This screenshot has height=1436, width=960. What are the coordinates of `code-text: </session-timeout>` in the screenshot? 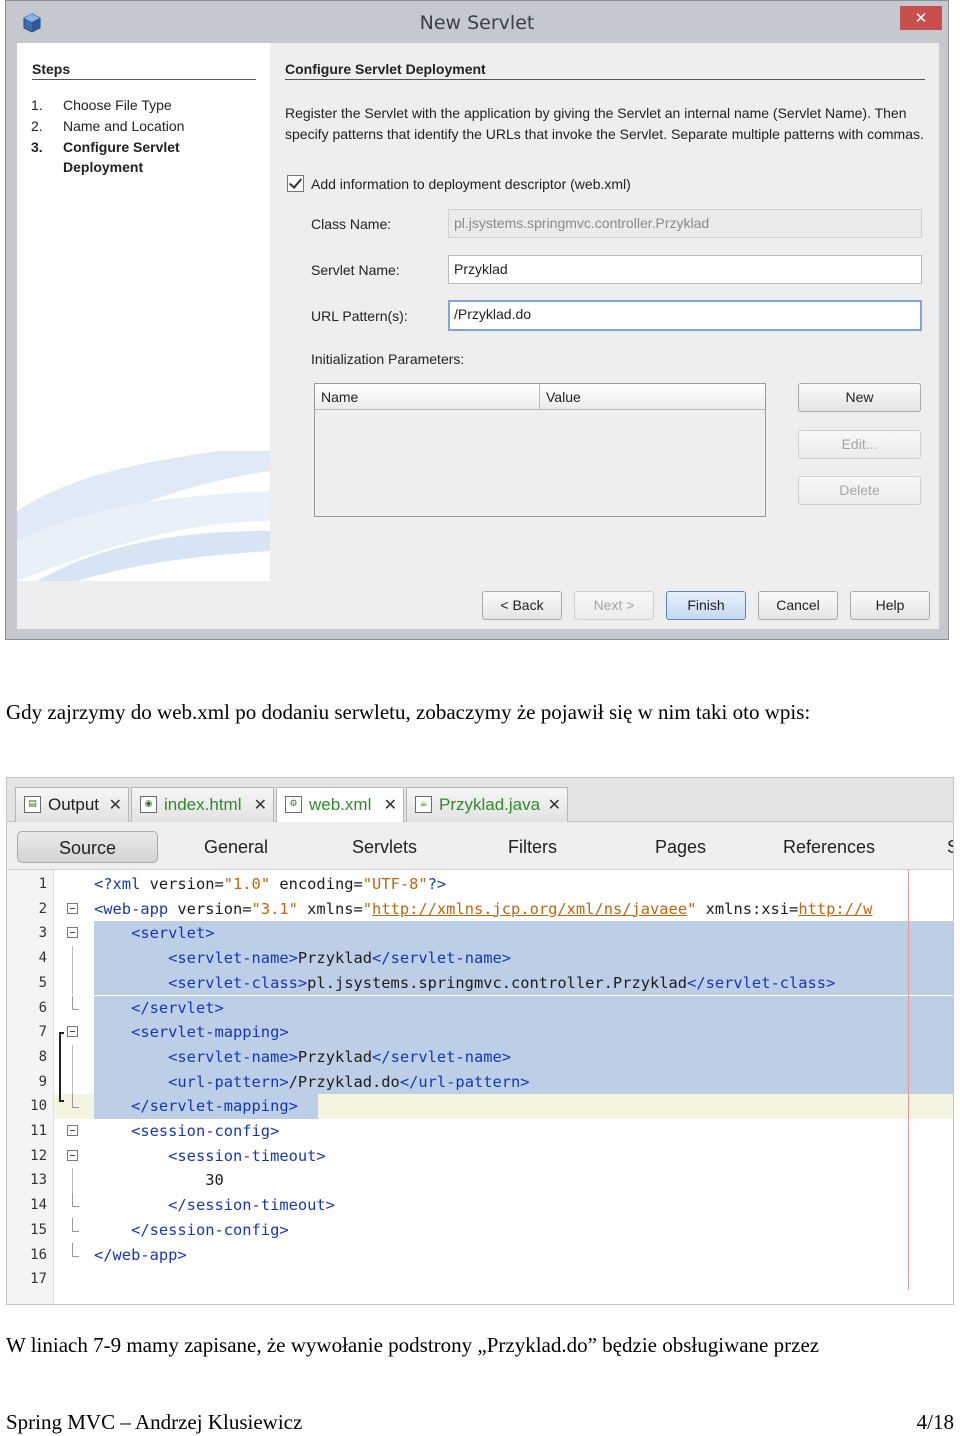 It's located at (214, 1205).